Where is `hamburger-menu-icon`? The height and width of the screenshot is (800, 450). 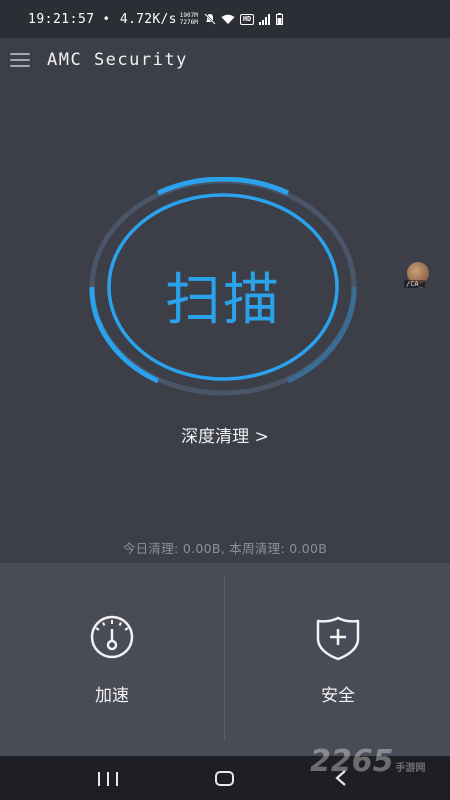
hamburger-menu-icon is located at coordinates (20, 60).